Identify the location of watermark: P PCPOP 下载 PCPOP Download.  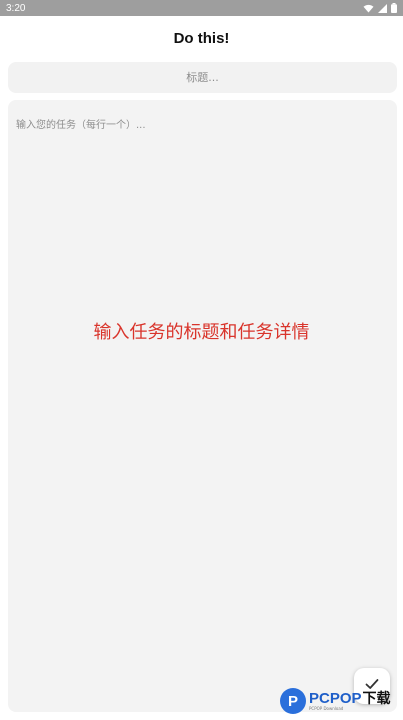
(341, 701).